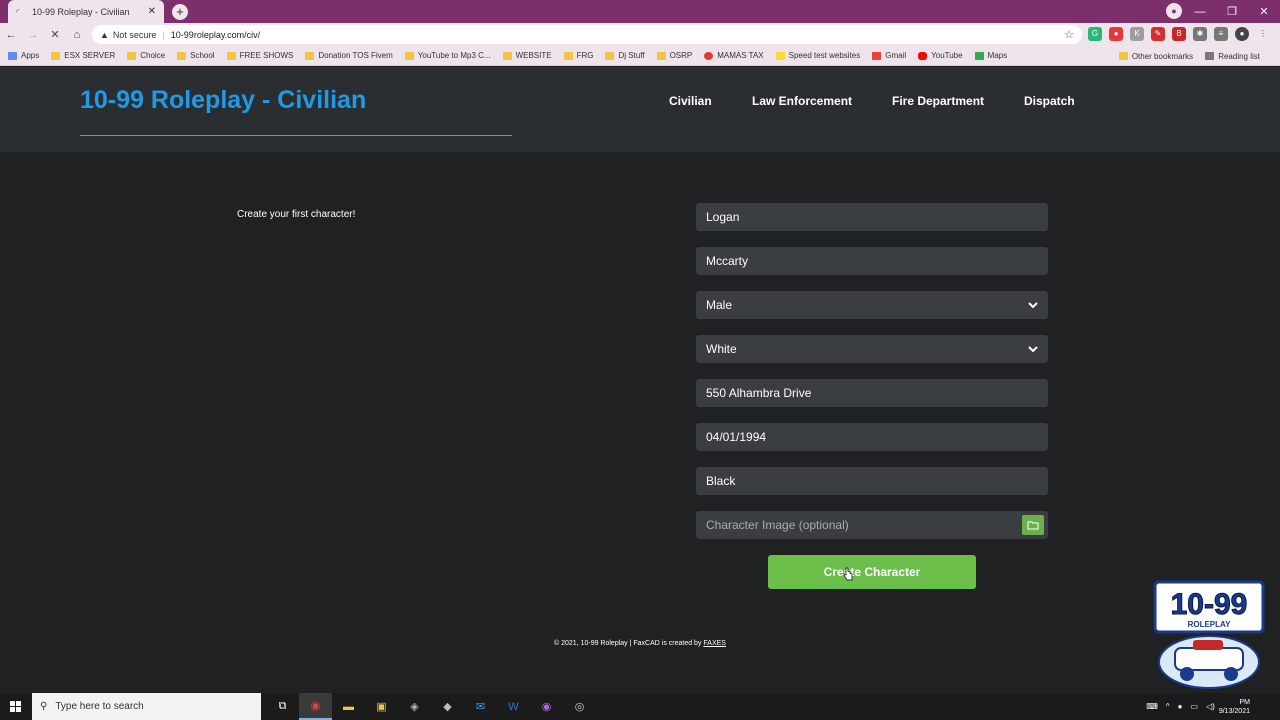  Describe the element at coordinates (1232, 56) in the screenshot. I see `reading-list: Reading list` at that location.